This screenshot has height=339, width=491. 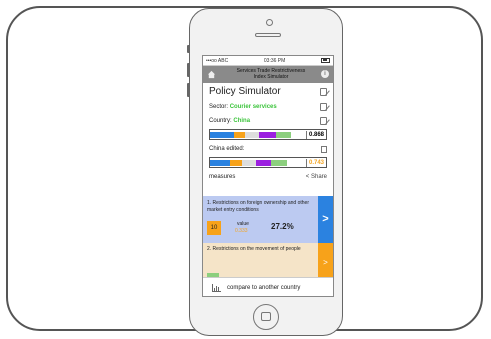 I want to click on score-bar: 0.868, so click(x=268, y=134).